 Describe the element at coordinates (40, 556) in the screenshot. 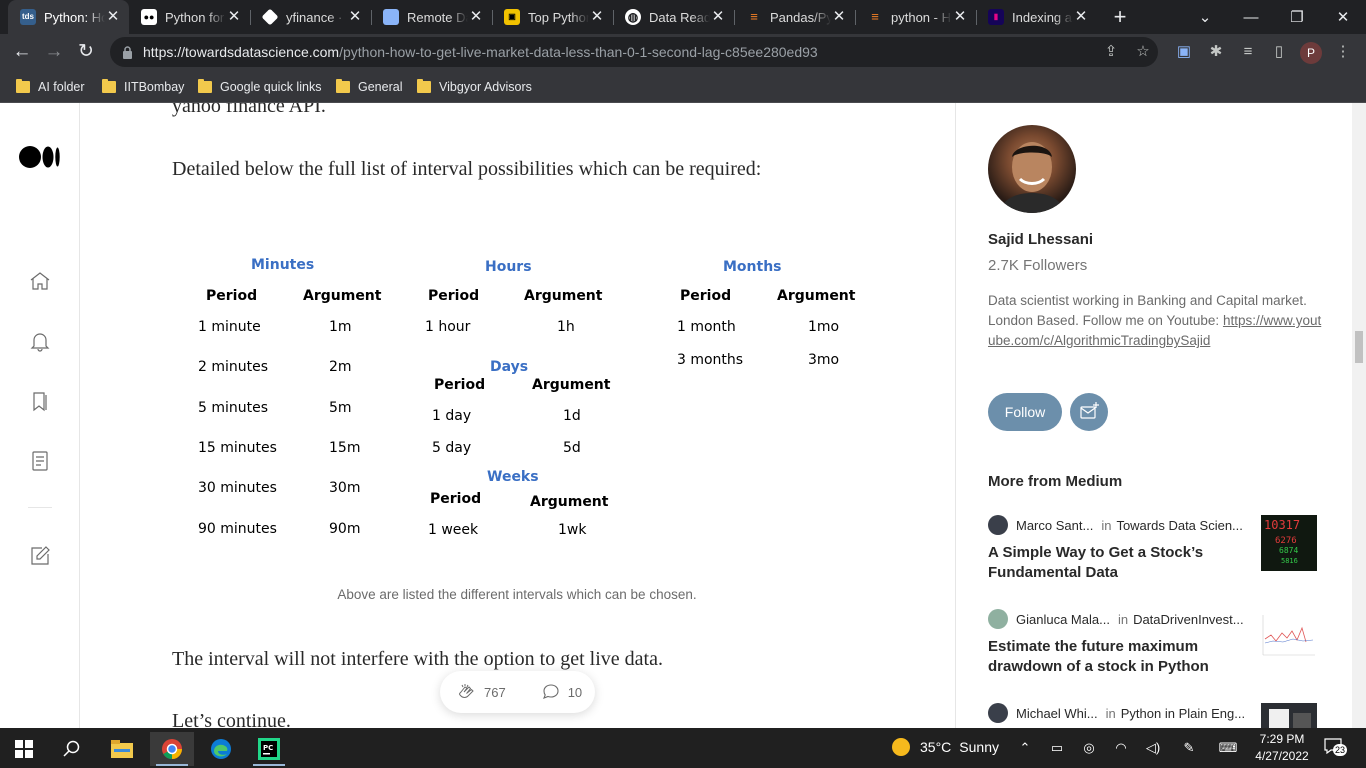

I see `write-icon` at that location.